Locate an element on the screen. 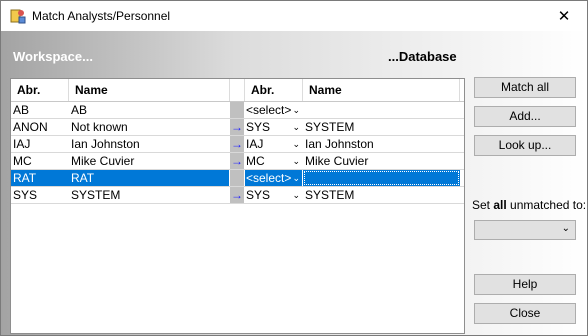 The height and width of the screenshot is (336, 588). set-unmatched-suffix: unmatched to: is located at coordinates (546, 205).